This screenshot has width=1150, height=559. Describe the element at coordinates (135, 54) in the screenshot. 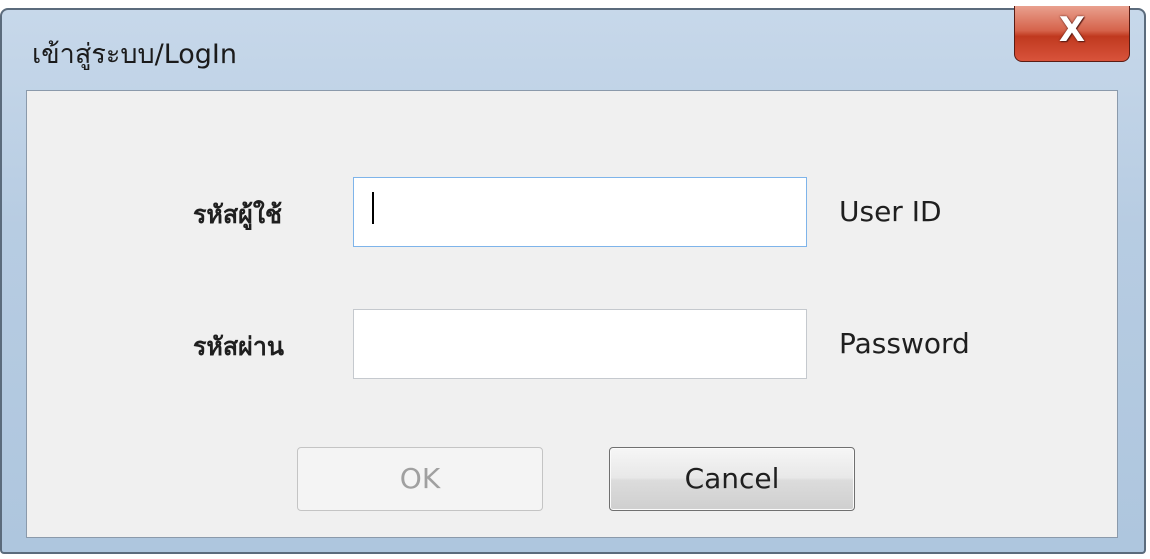

I see `window-title: เข้าสู่ระบบ/LogIn` at that location.